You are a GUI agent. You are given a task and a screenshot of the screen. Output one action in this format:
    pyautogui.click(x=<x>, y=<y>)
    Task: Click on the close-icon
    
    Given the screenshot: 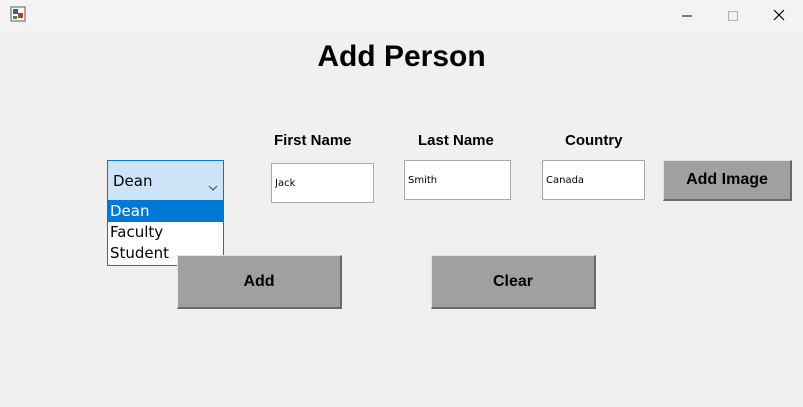 What is the action you would take?
    pyautogui.click(x=779, y=15)
    